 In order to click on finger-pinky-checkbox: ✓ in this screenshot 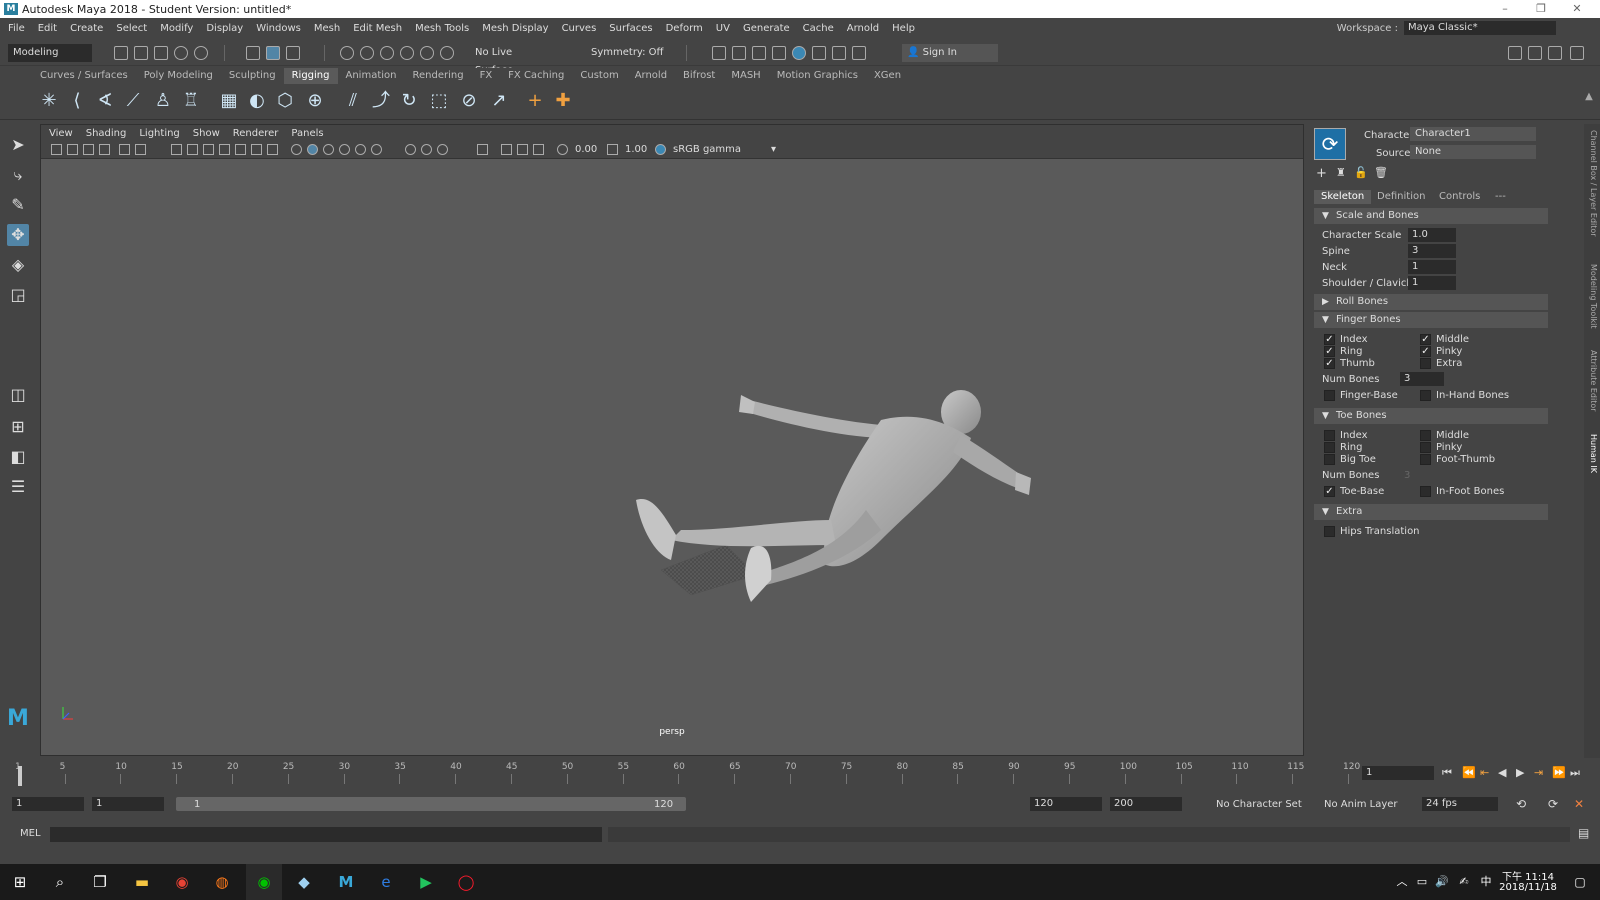, I will do `click(1425, 351)`.